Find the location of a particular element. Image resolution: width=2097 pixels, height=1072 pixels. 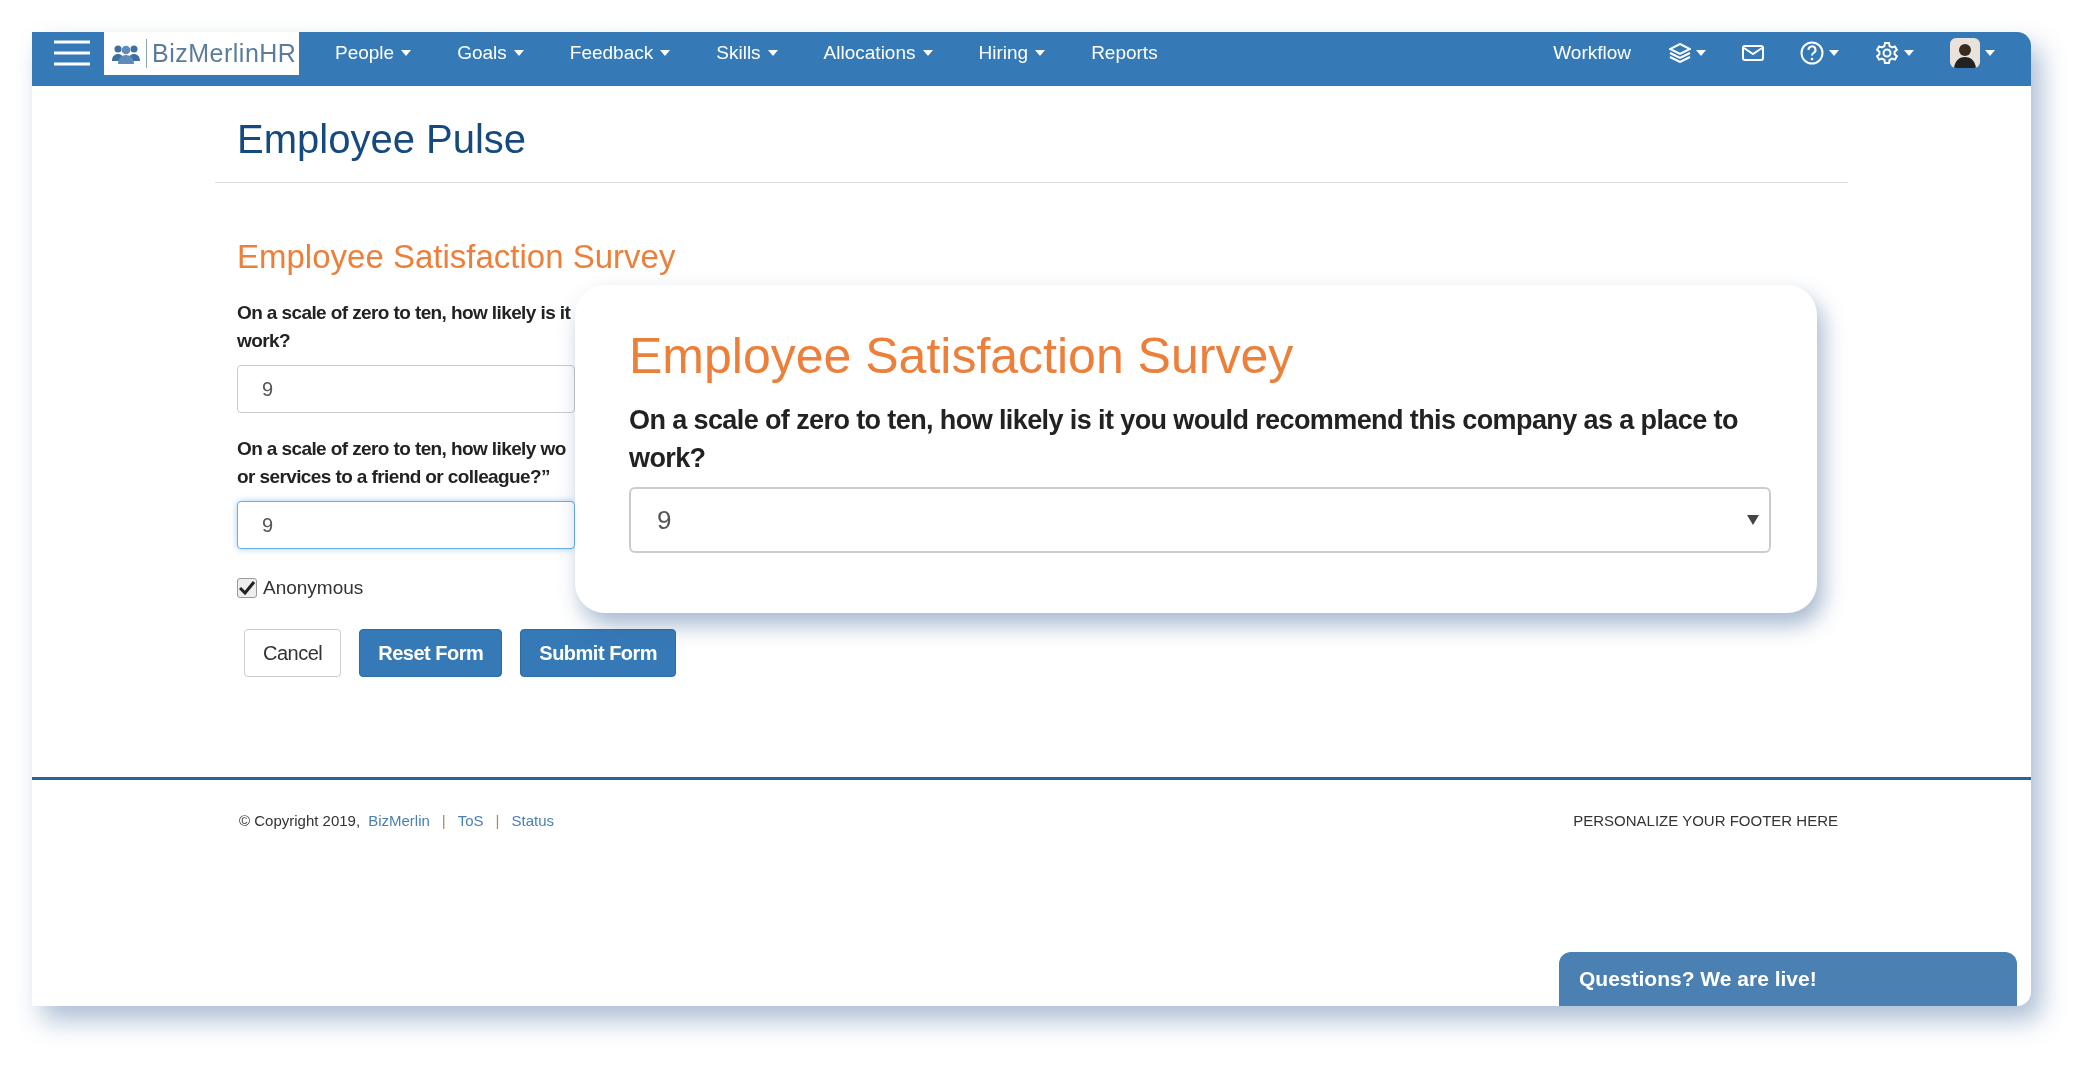

nav-menu-item: Reports is located at coordinates (1124, 53).